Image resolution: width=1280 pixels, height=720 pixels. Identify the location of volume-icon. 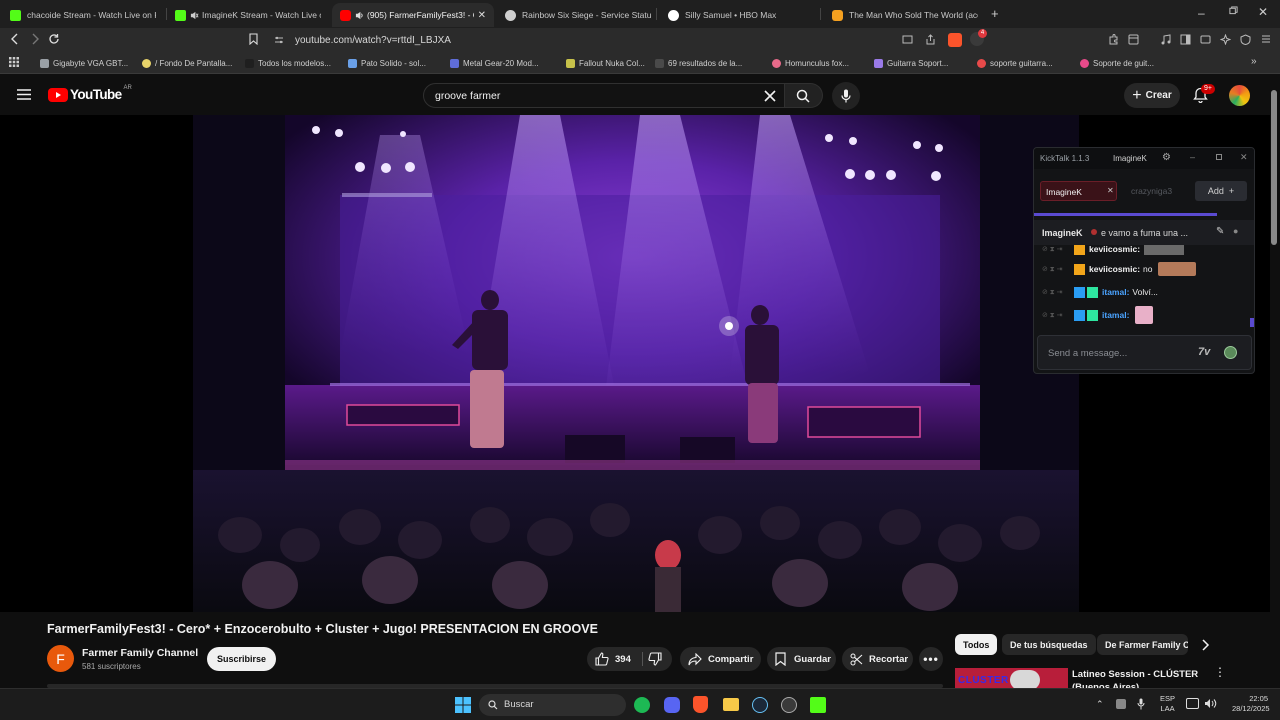
(1210, 703).